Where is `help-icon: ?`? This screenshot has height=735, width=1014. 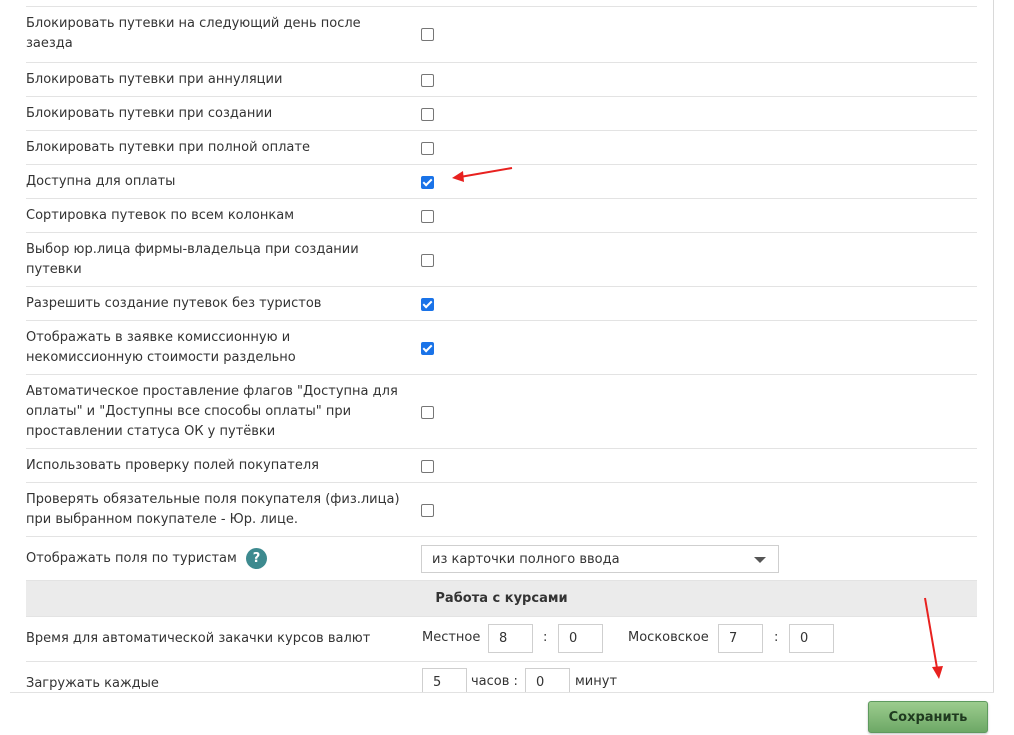 help-icon: ? is located at coordinates (256, 558).